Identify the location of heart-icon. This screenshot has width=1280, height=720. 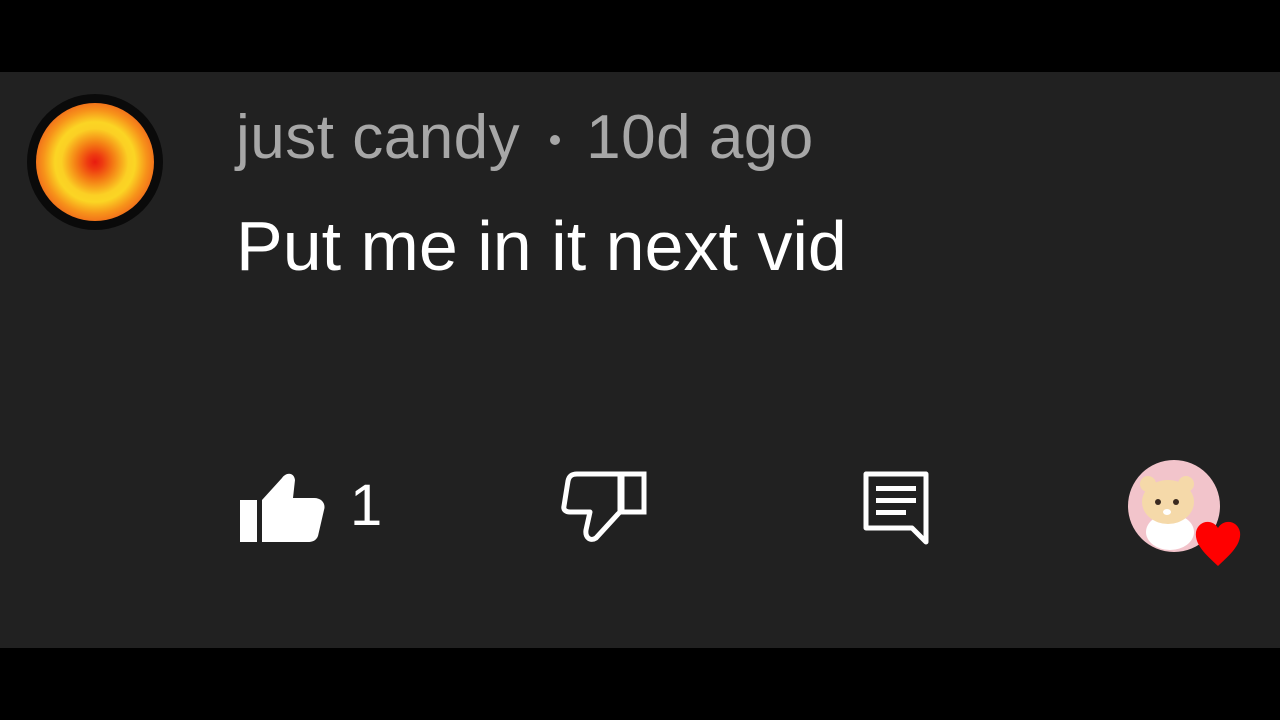
(1218, 543).